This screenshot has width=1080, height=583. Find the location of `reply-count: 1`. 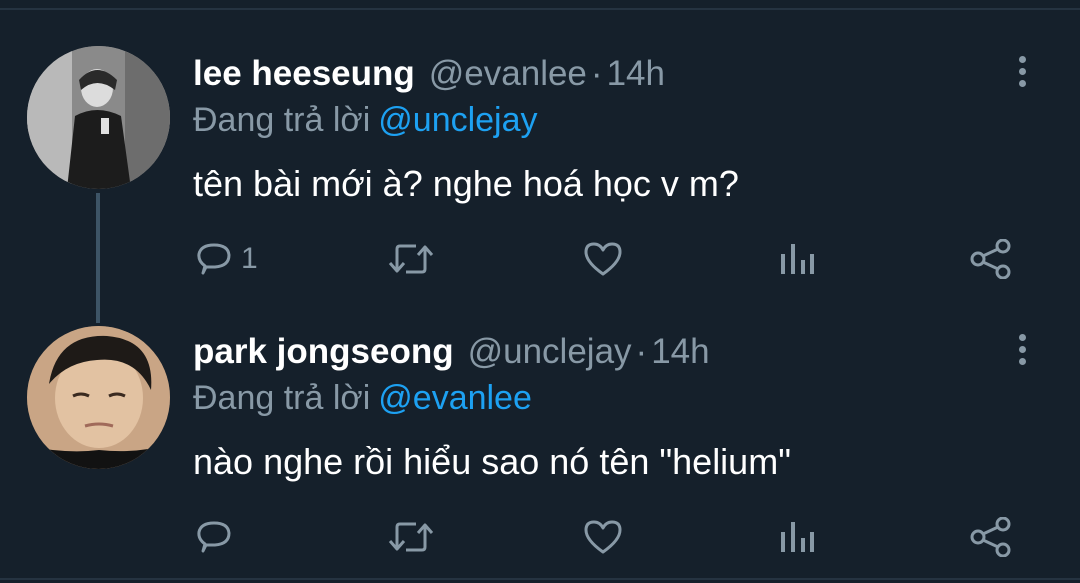

reply-count: 1 is located at coordinates (249, 258).